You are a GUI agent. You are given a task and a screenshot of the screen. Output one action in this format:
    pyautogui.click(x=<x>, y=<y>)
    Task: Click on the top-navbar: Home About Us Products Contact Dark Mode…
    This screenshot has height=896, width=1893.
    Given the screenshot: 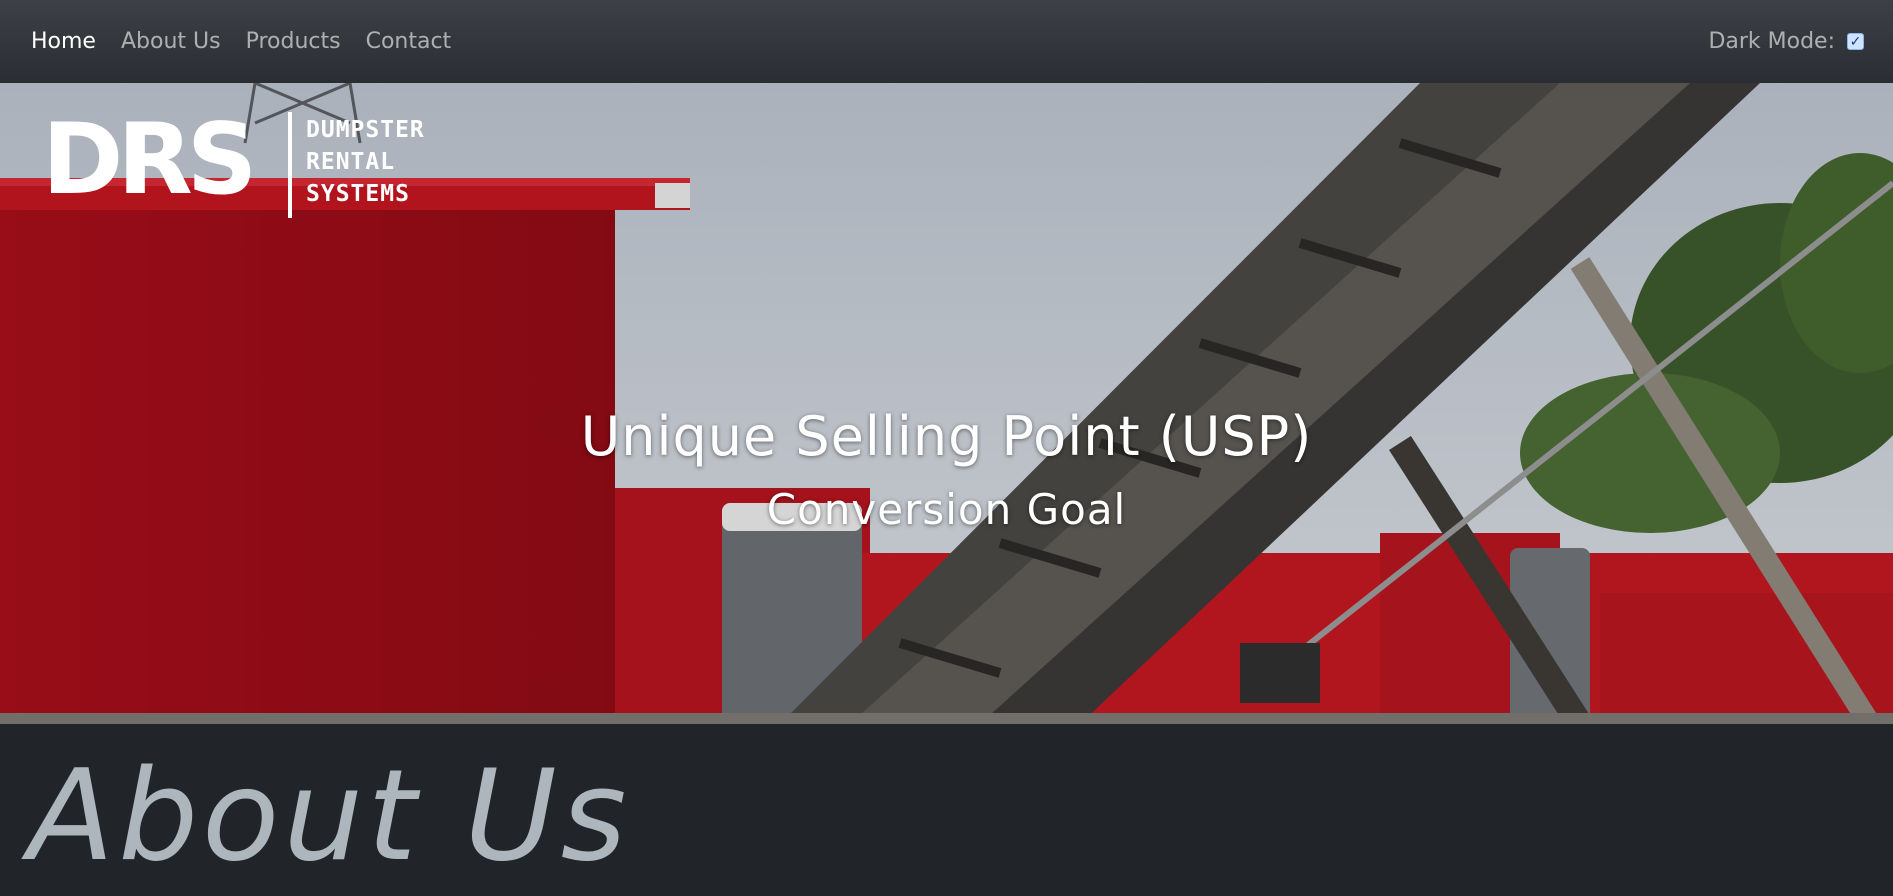 What is the action you would take?
    pyautogui.click(x=946, y=41)
    